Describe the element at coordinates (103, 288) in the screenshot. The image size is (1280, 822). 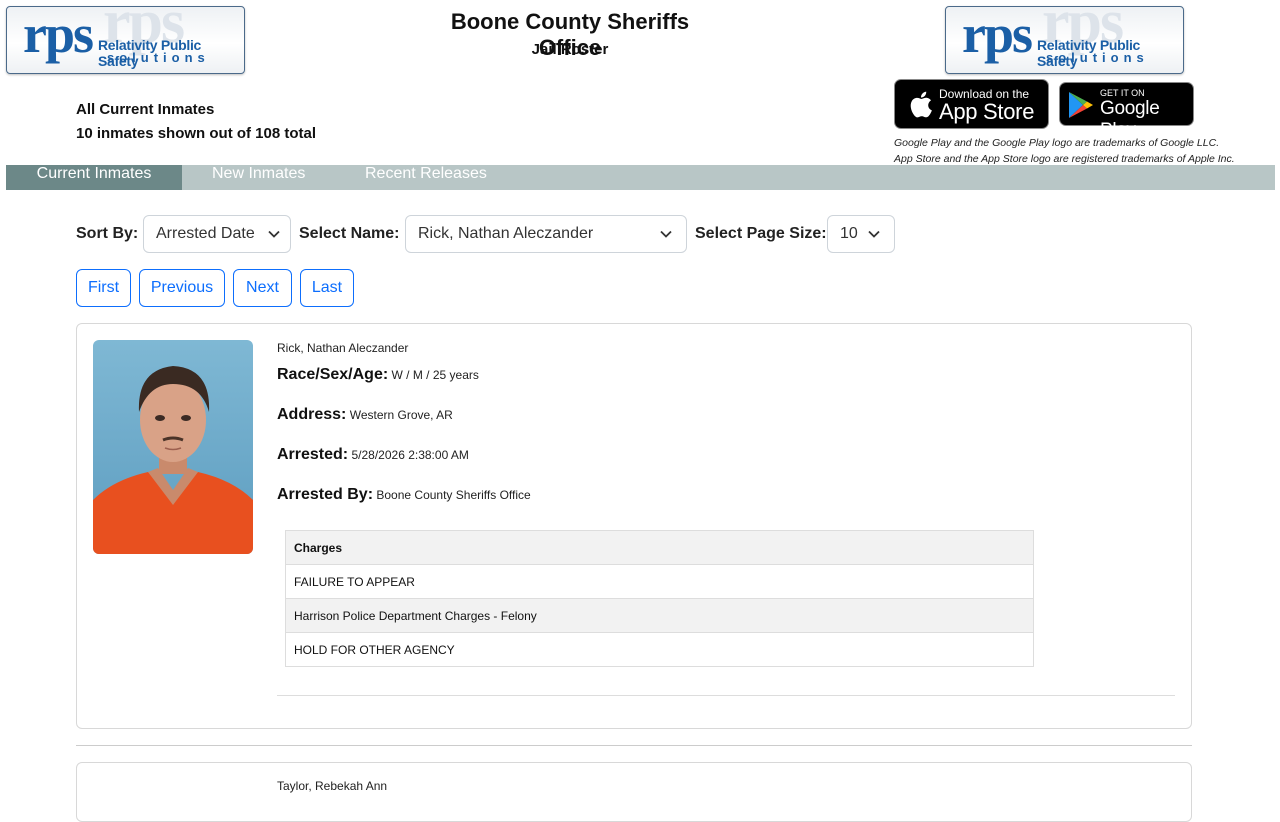
I see `first-page-button: First` at that location.